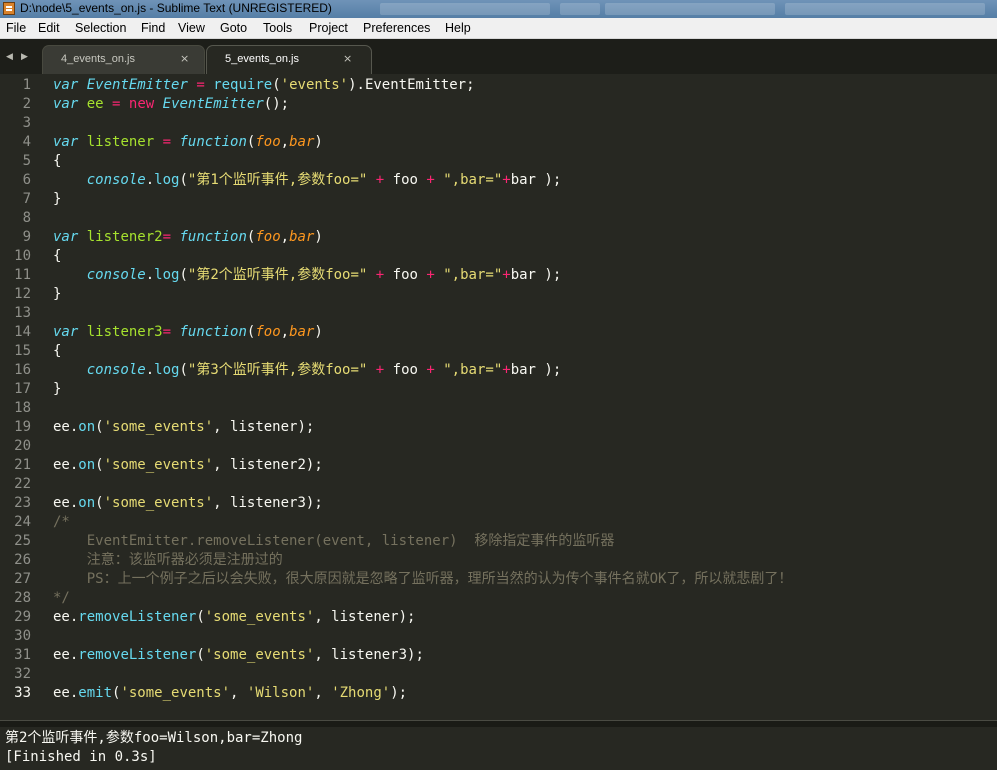 The image size is (997, 770). What do you see at coordinates (188, 503) in the screenshot?
I see `code-line: ee.on('some_events', listener3);` at bounding box center [188, 503].